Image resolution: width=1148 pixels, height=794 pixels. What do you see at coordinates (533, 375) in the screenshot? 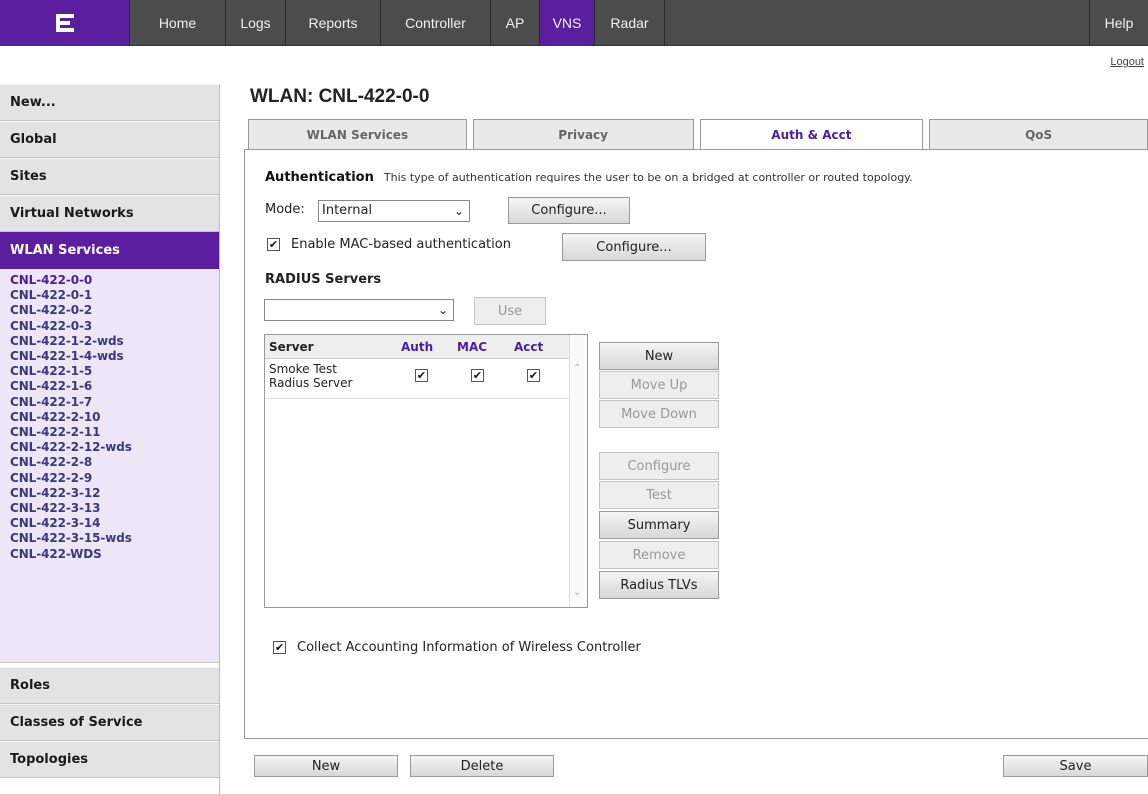
I see `acct-checkbox: ✔` at bounding box center [533, 375].